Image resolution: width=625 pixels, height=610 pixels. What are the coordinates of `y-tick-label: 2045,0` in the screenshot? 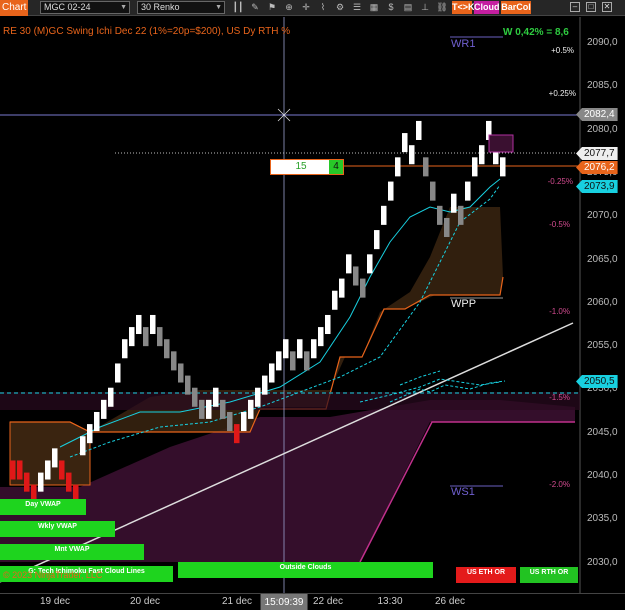 It's located at (602, 432).